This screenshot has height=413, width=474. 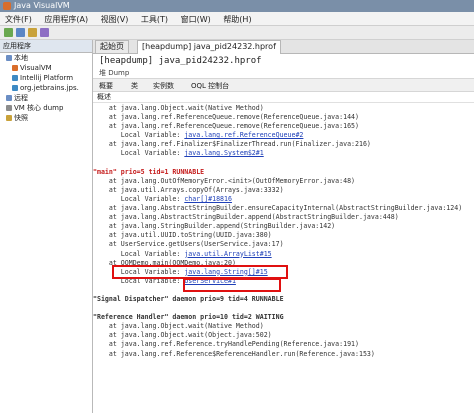 I want to click on tree-item-label: 快照, so click(x=21, y=118).